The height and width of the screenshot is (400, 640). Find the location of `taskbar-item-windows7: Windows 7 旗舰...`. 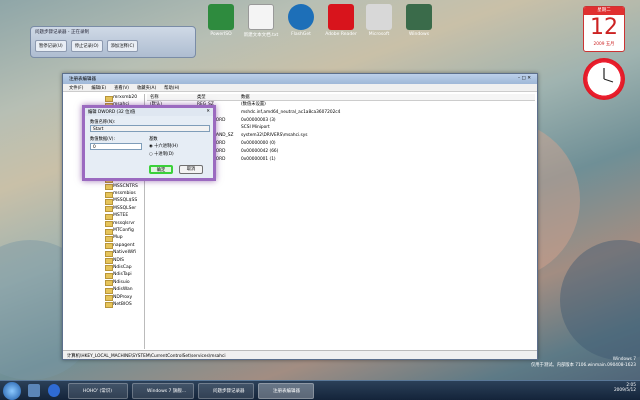

taskbar-item-windows7: Windows 7 旗舰... is located at coordinates (163, 391).